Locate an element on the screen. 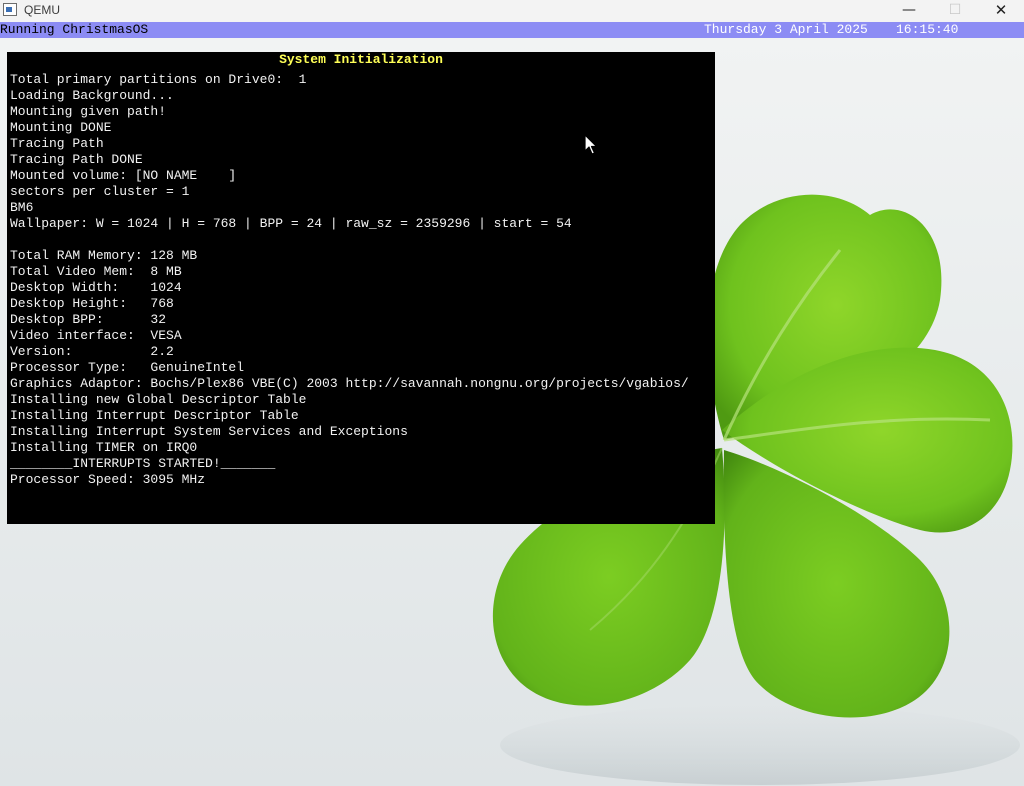 The width and height of the screenshot is (1024, 786). minimize-button: — is located at coordinates (909, 11).